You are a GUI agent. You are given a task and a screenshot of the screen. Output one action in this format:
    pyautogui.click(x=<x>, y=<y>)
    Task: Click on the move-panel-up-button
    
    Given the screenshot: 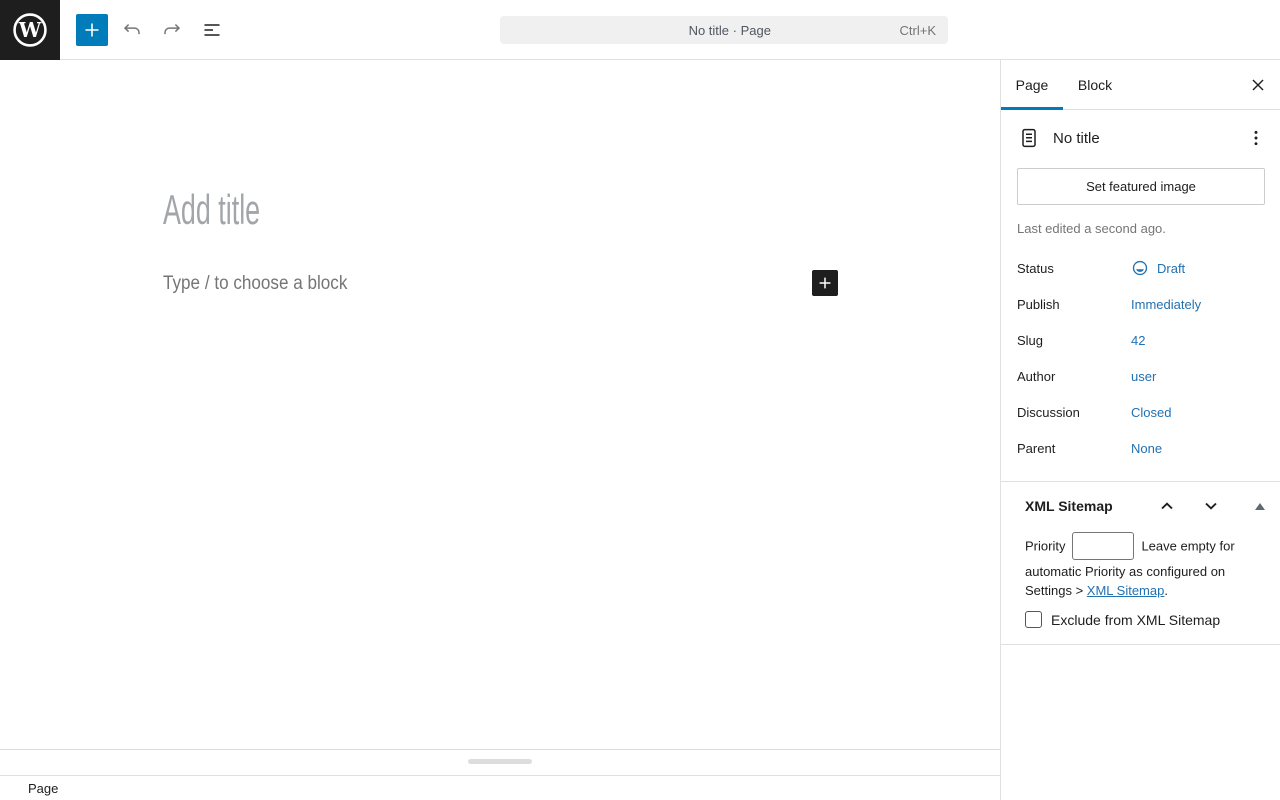 What is the action you would take?
    pyautogui.click(x=1167, y=506)
    